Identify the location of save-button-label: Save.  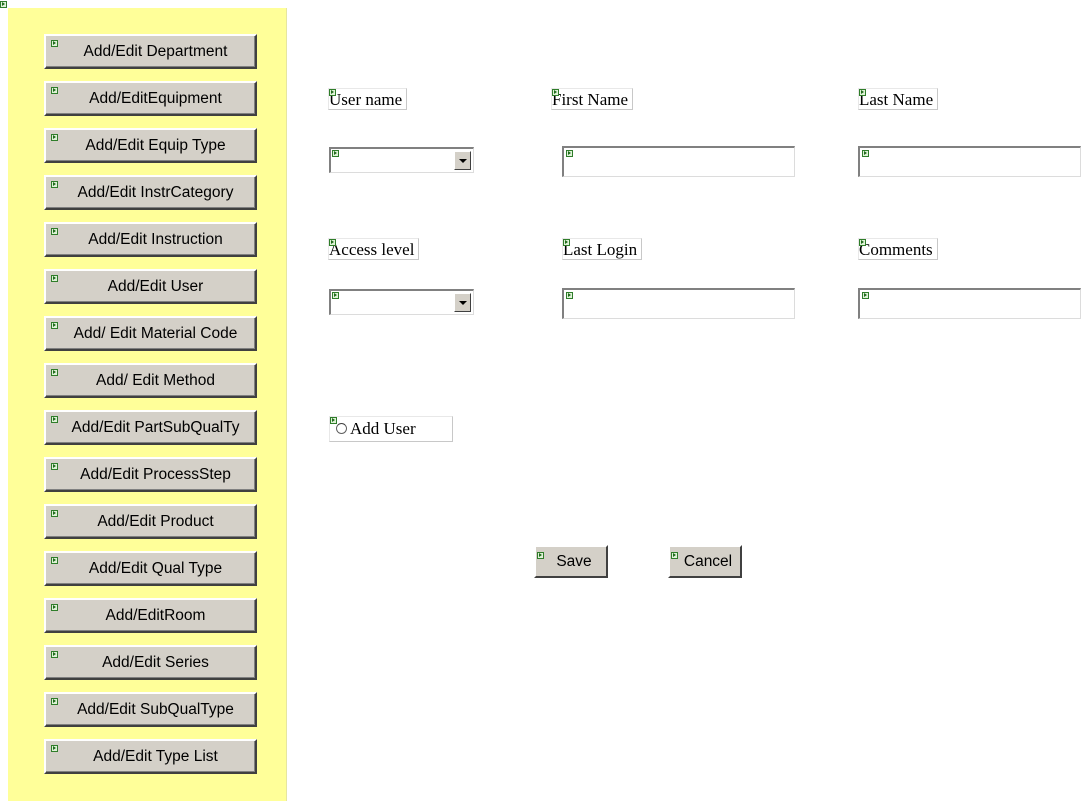
(574, 561).